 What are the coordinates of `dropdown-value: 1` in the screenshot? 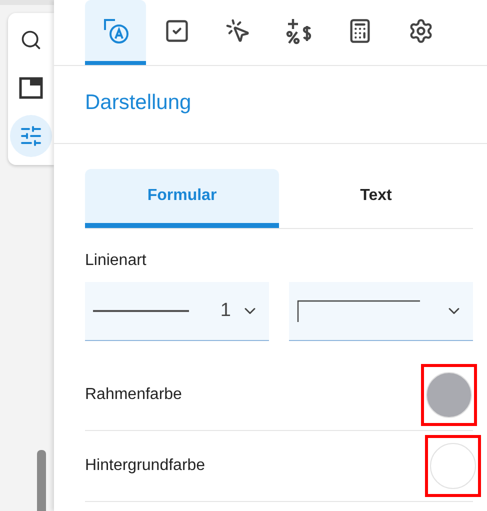 It's located at (225, 311).